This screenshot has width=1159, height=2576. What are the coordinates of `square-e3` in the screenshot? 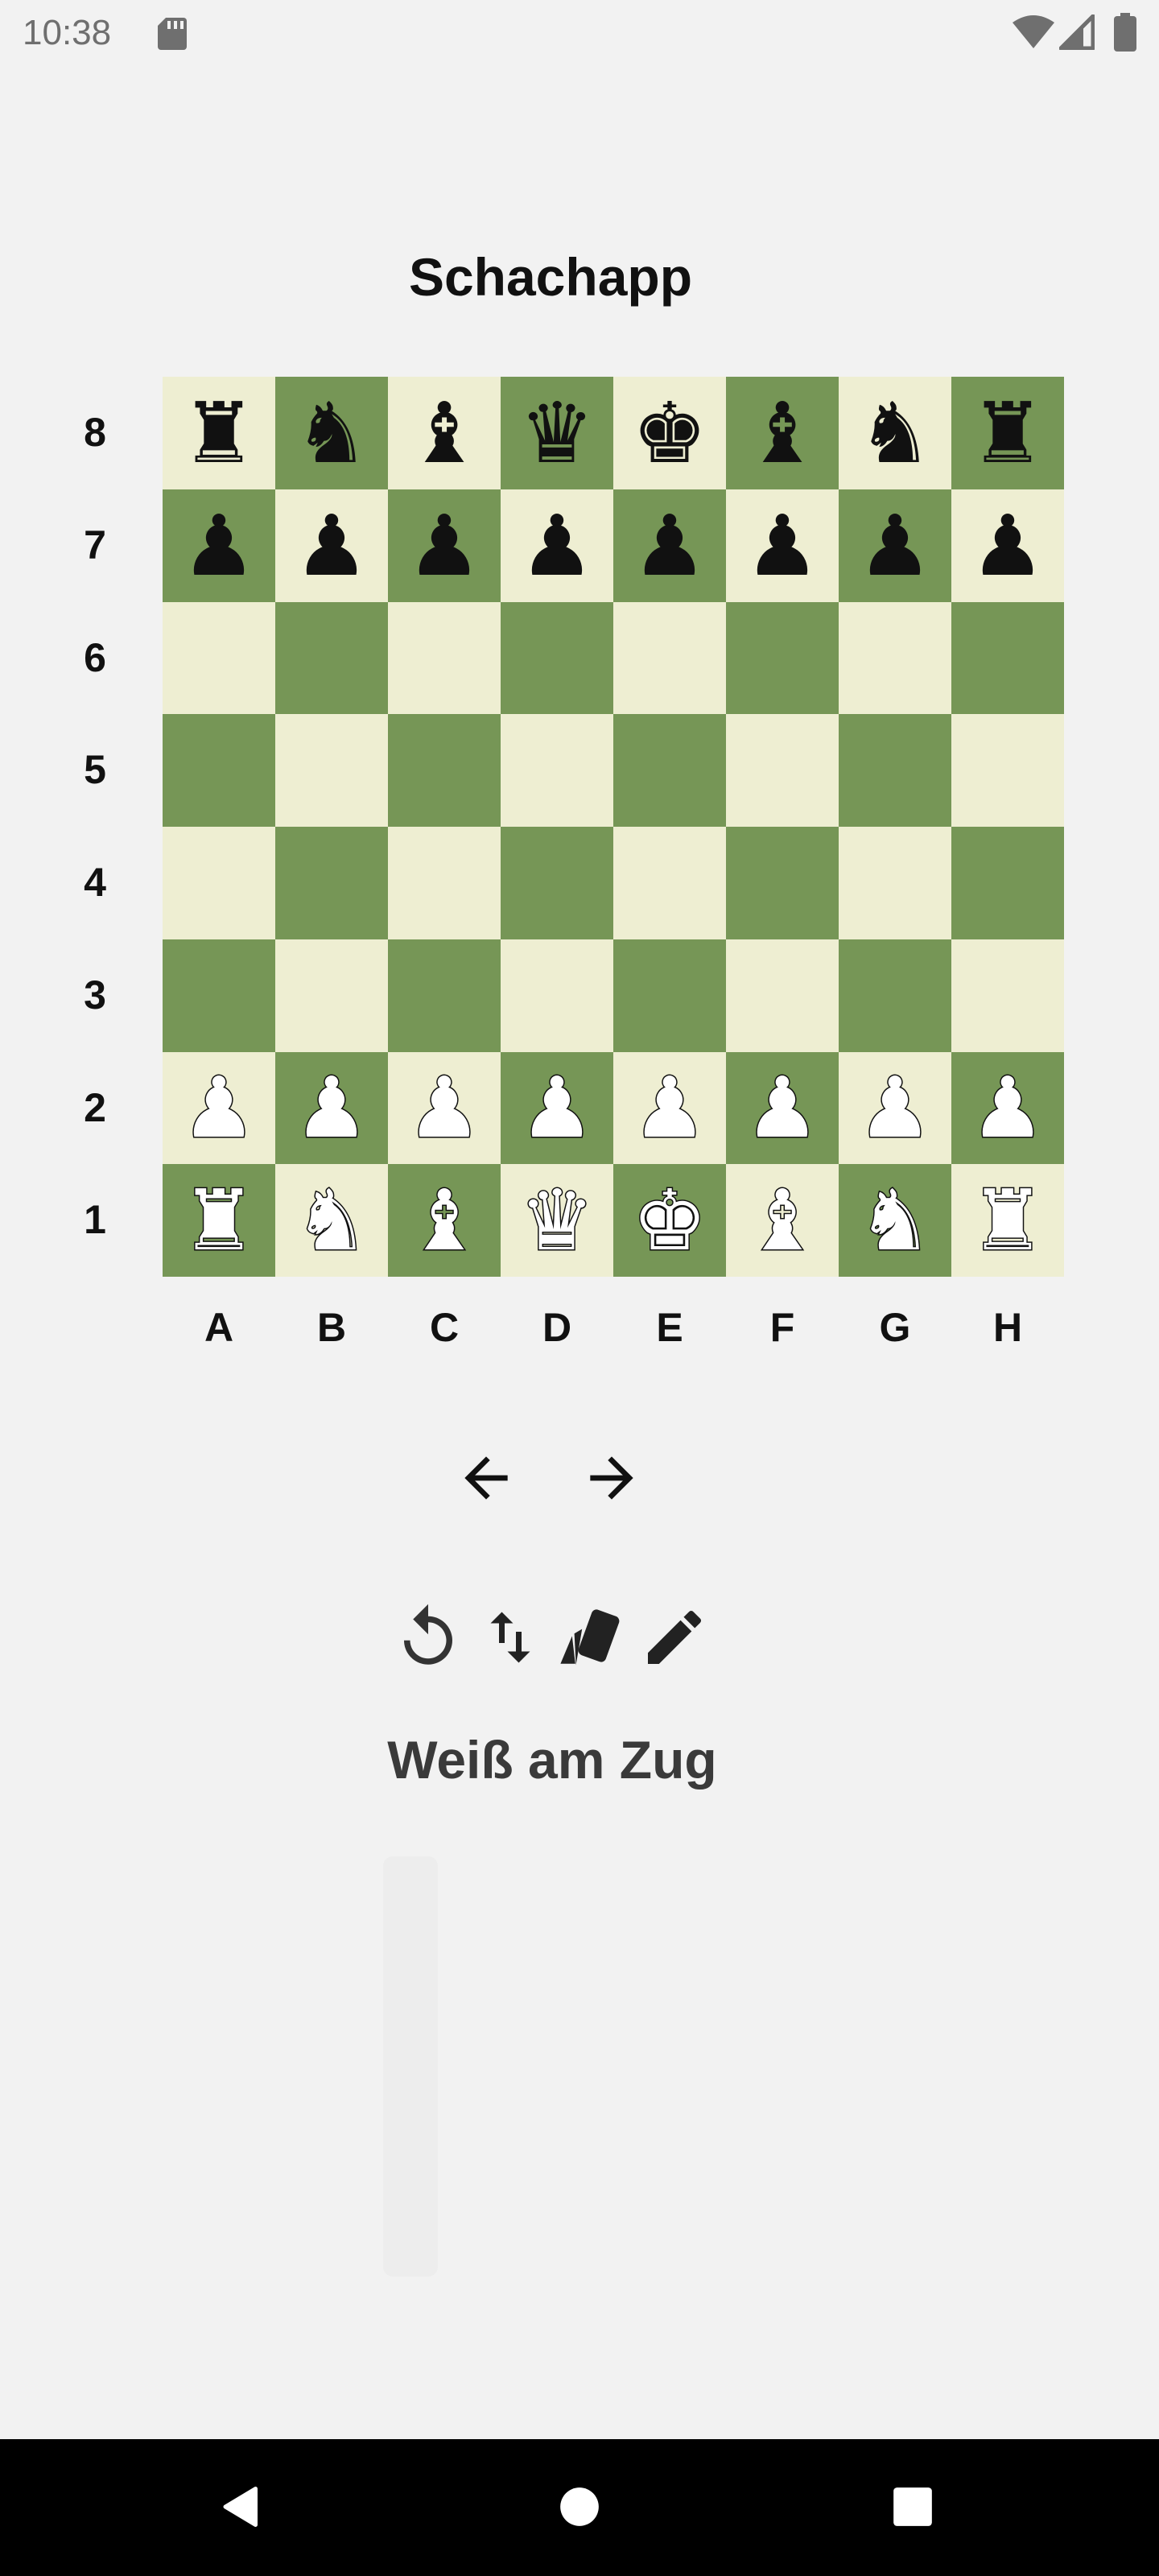 It's located at (669, 995).